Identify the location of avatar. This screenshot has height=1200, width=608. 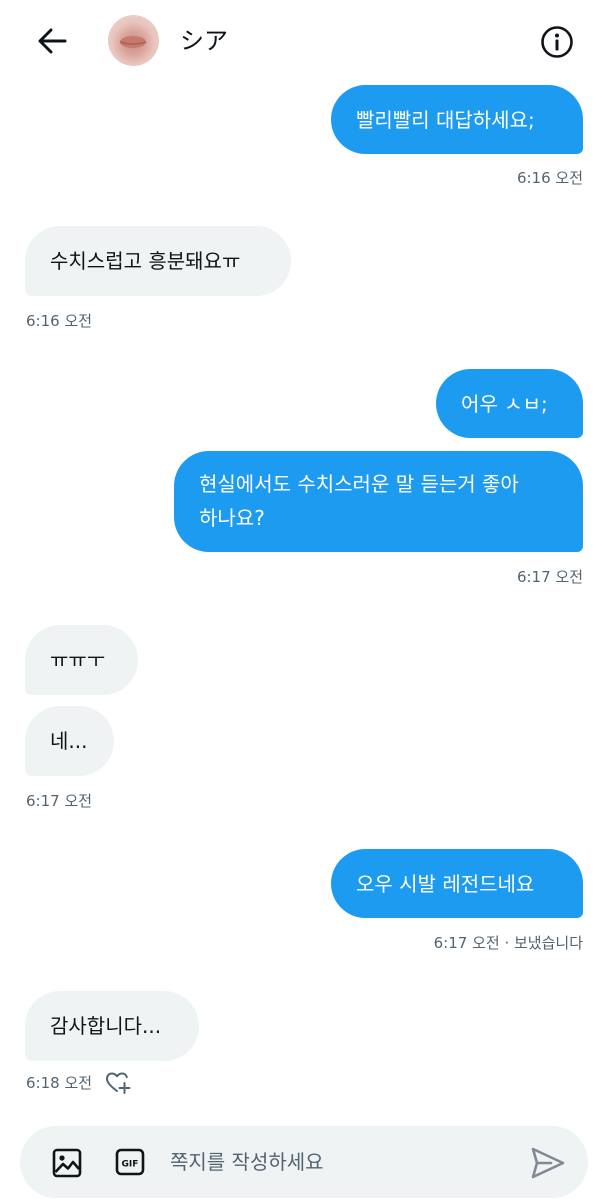
(133, 40).